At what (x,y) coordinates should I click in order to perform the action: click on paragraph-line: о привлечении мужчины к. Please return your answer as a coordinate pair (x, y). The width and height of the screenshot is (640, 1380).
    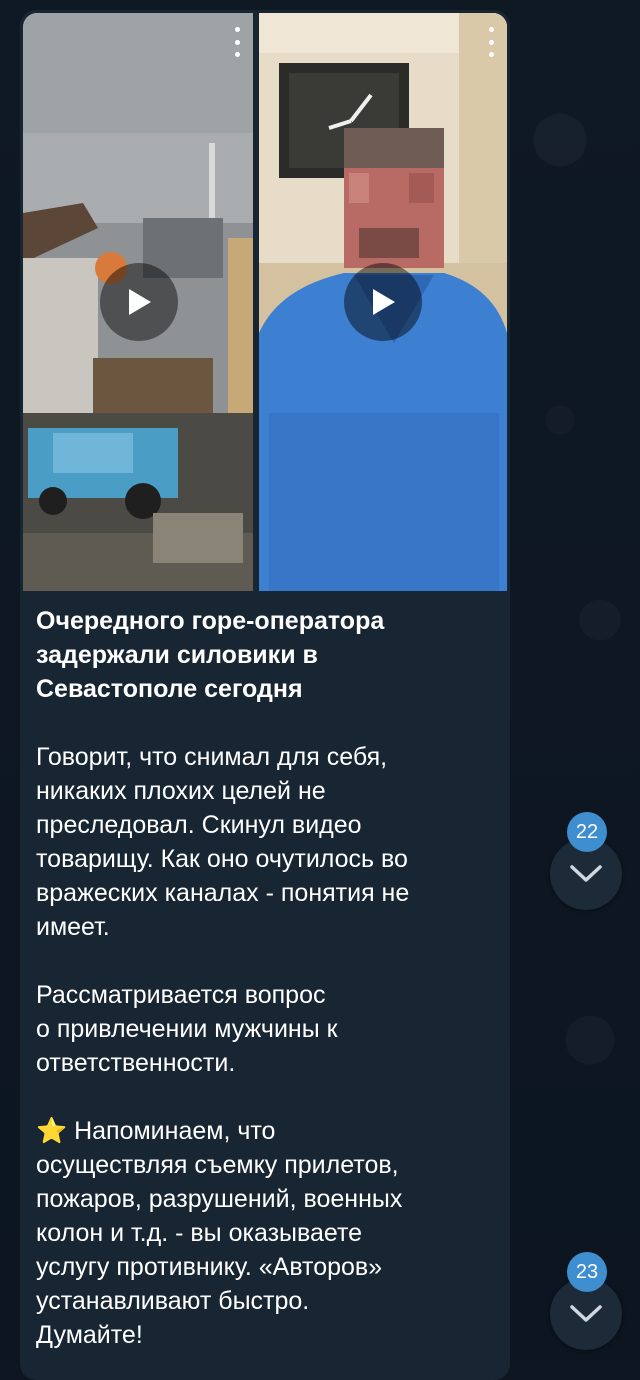
    Looking at the image, I should click on (187, 1029).